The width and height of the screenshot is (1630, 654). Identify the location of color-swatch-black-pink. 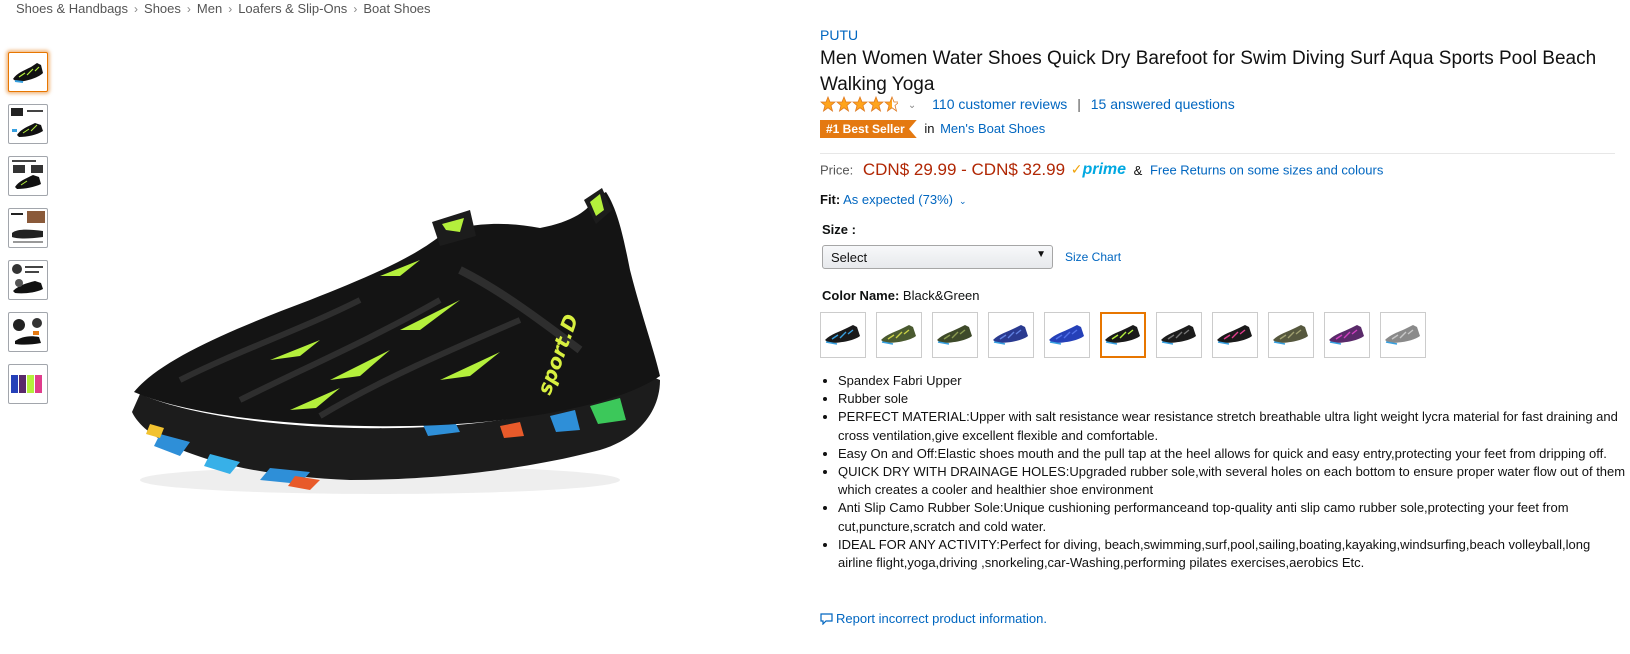
(1235, 335).